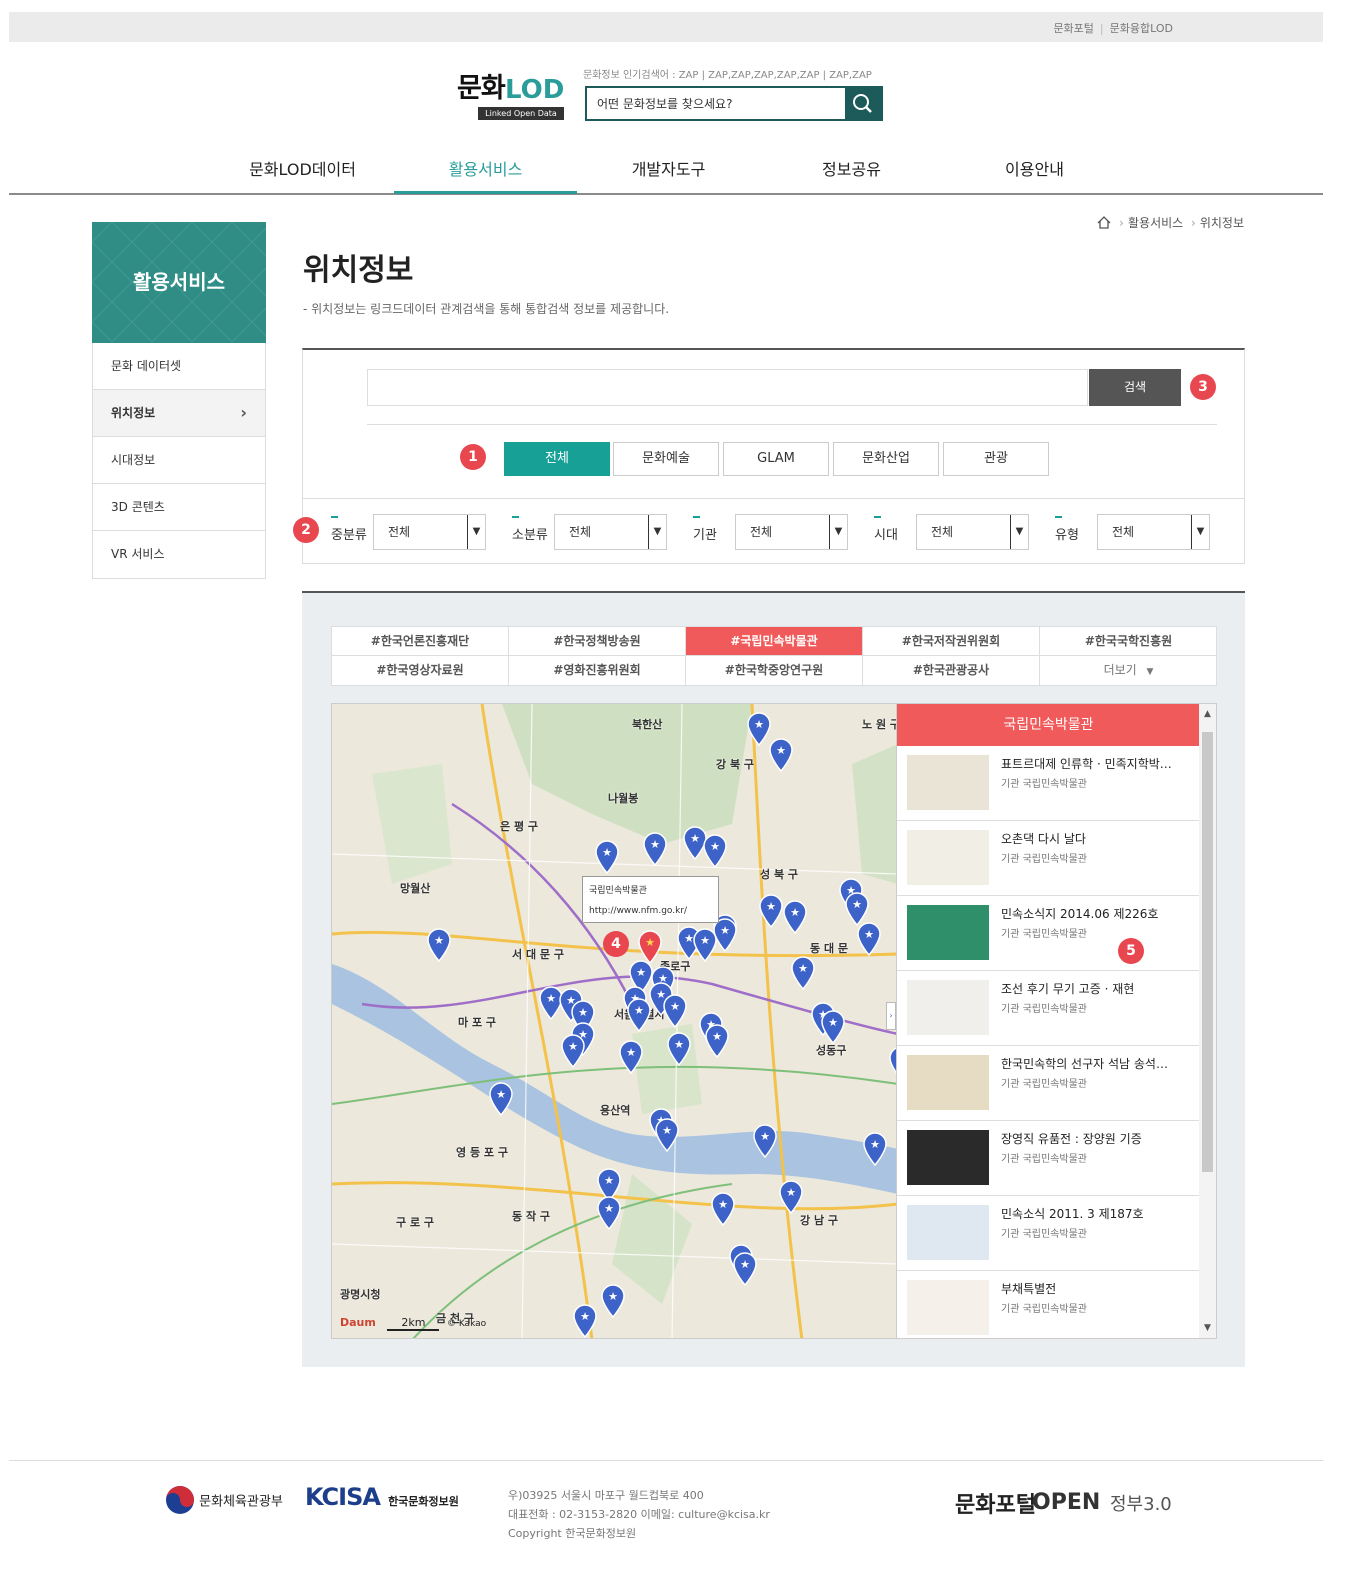 This screenshot has width=1354, height=1588. I want to click on scrollbar: ▲ ▼, so click(1207, 1021).